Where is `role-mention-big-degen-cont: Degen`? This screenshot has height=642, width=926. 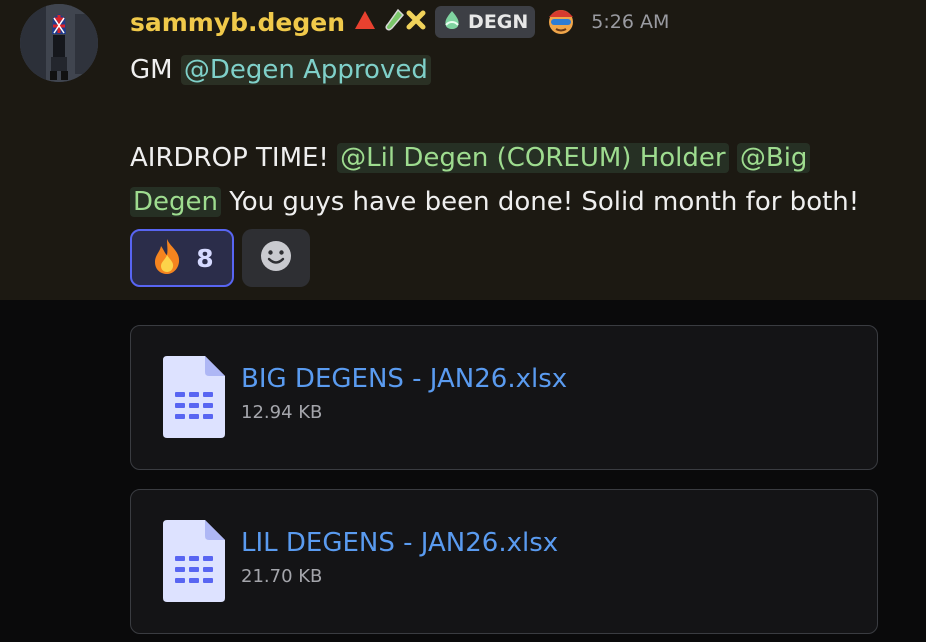
role-mention-big-degen-cont: Degen is located at coordinates (175, 202).